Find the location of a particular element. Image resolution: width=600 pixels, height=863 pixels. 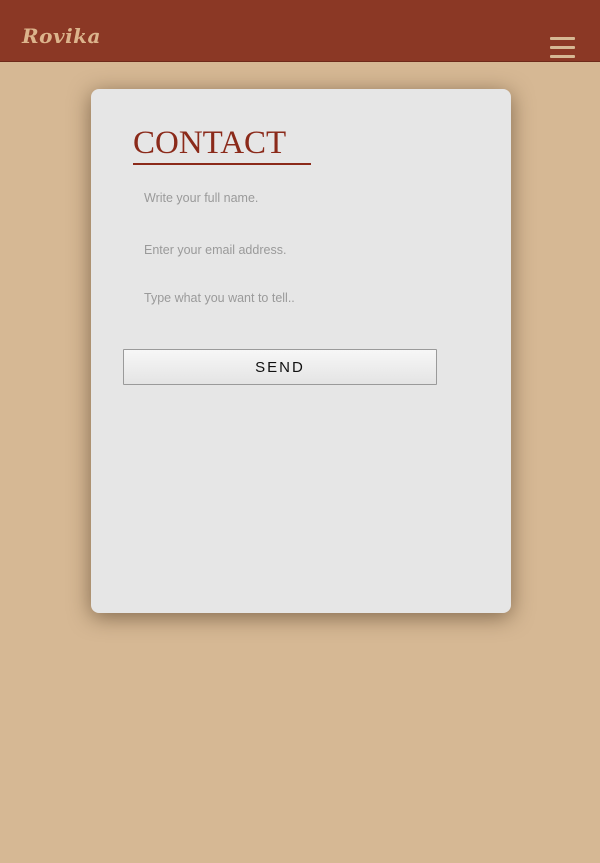

hamburger-menu-icon is located at coordinates (562, 48).